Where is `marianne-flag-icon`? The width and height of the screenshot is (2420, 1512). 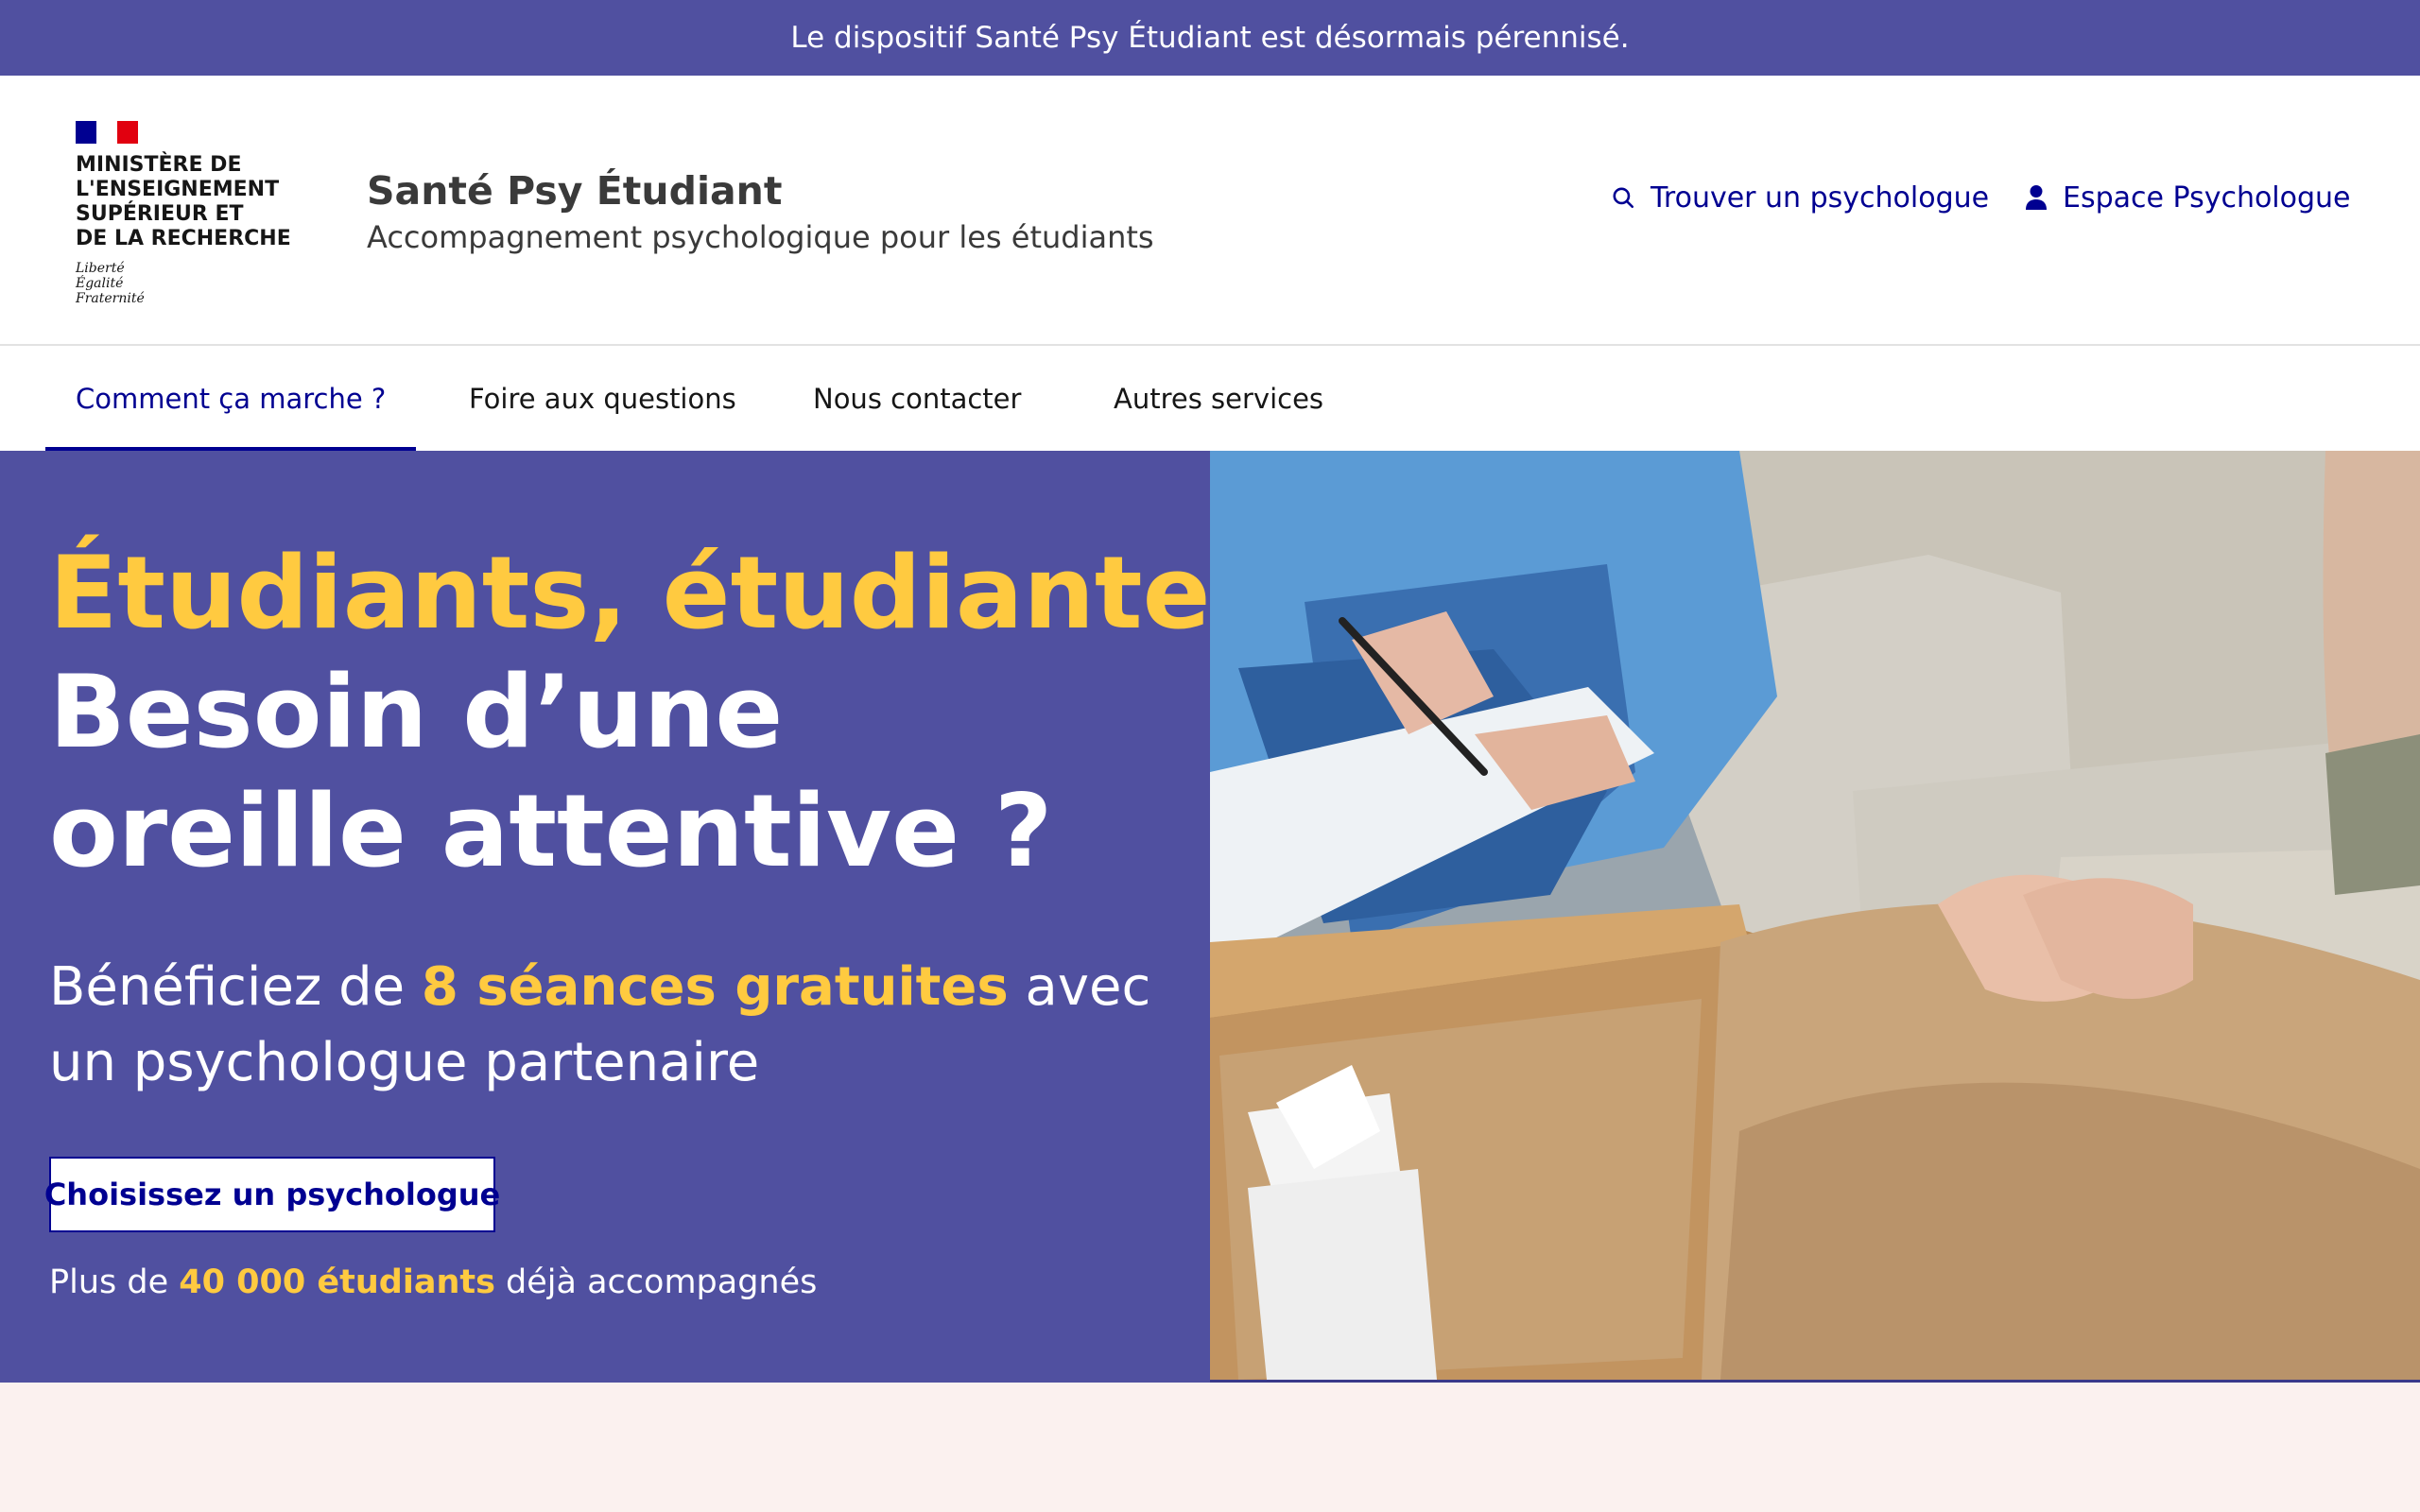
marianne-flag-icon is located at coordinates (107, 132).